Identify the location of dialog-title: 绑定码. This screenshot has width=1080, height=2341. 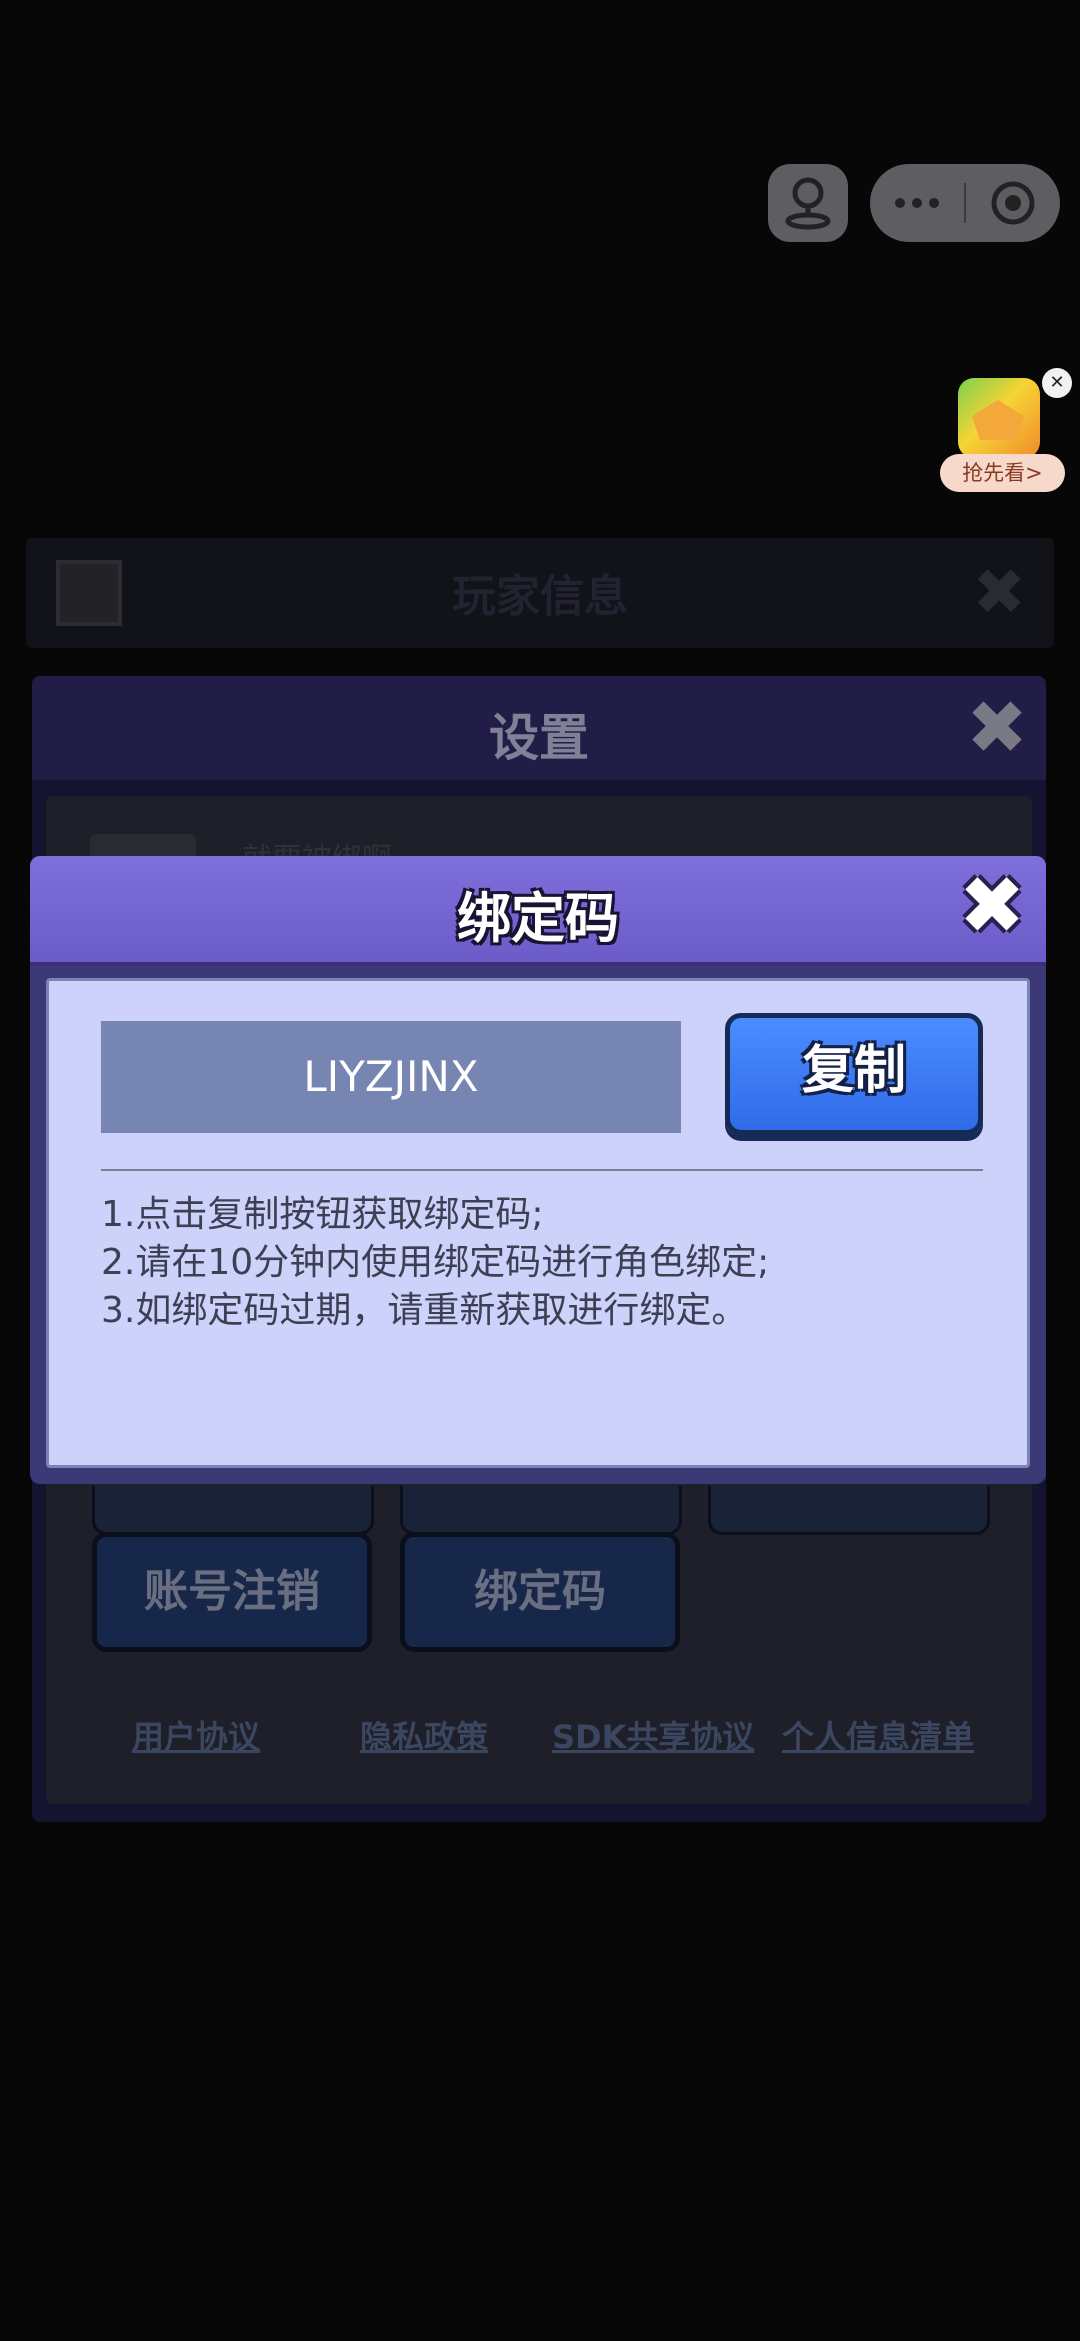
(538, 918).